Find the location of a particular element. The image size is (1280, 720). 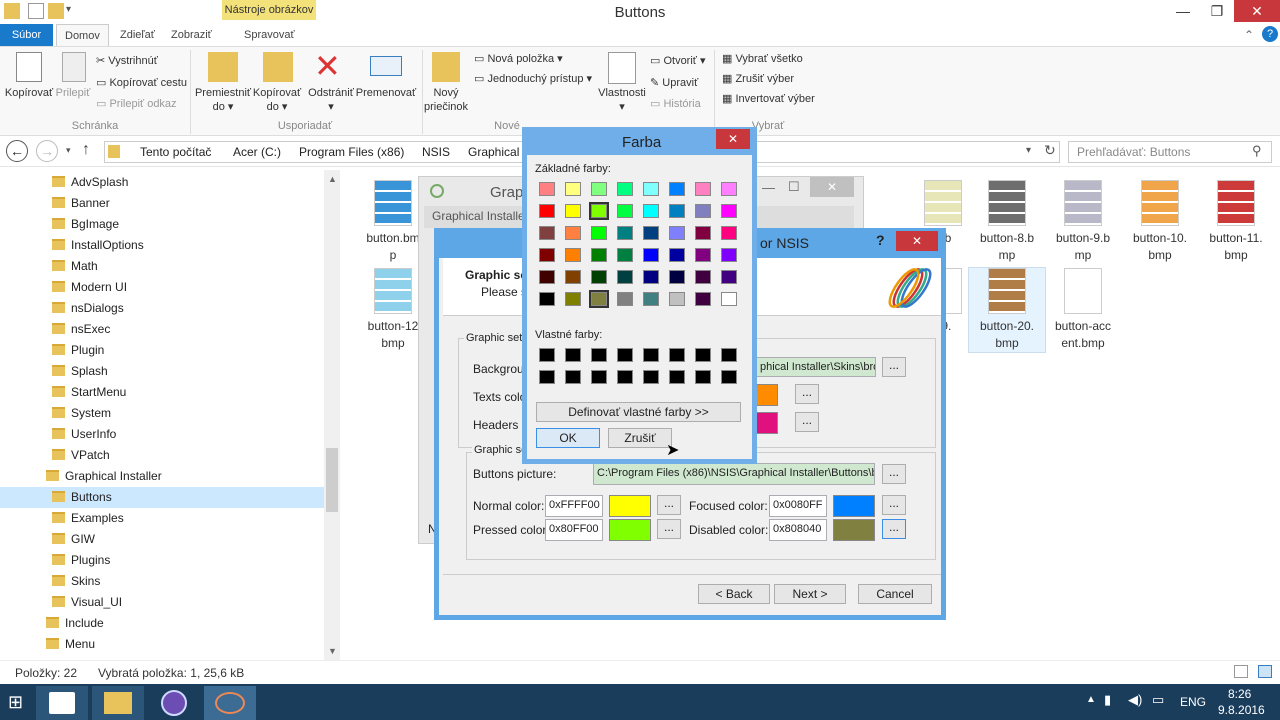

nav-item-splash: Splash is located at coordinates (162, 371).